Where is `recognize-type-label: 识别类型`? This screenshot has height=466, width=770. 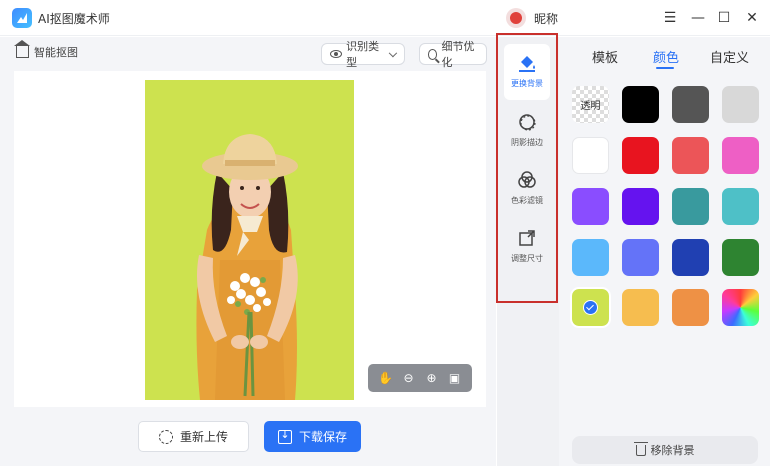 recognize-type-label: 识别类型 is located at coordinates (363, 54).